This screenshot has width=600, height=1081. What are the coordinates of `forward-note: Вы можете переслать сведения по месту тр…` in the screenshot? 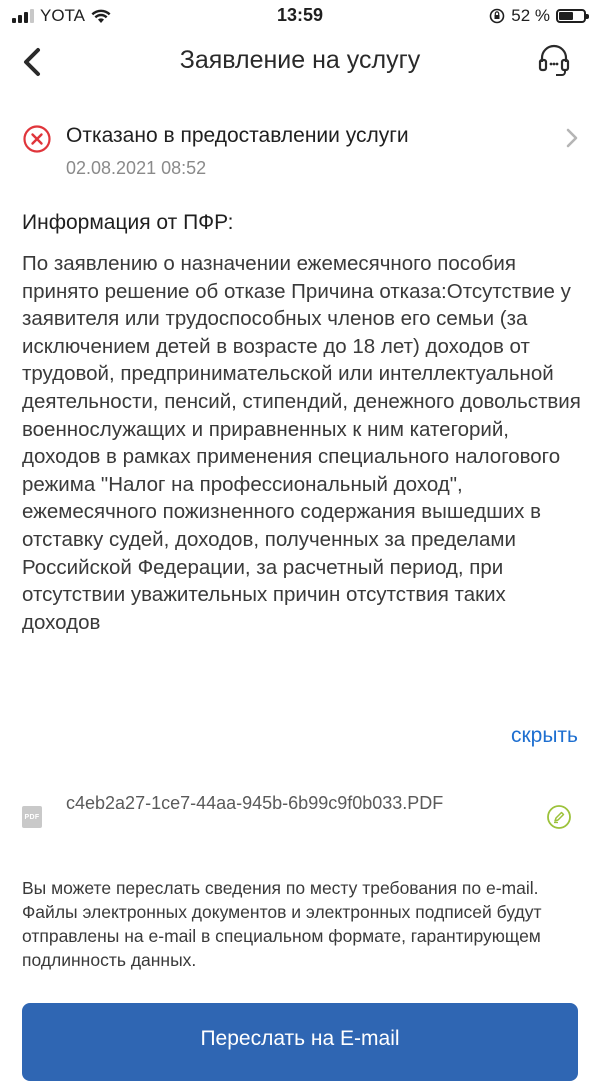 It's located at (282, 924).